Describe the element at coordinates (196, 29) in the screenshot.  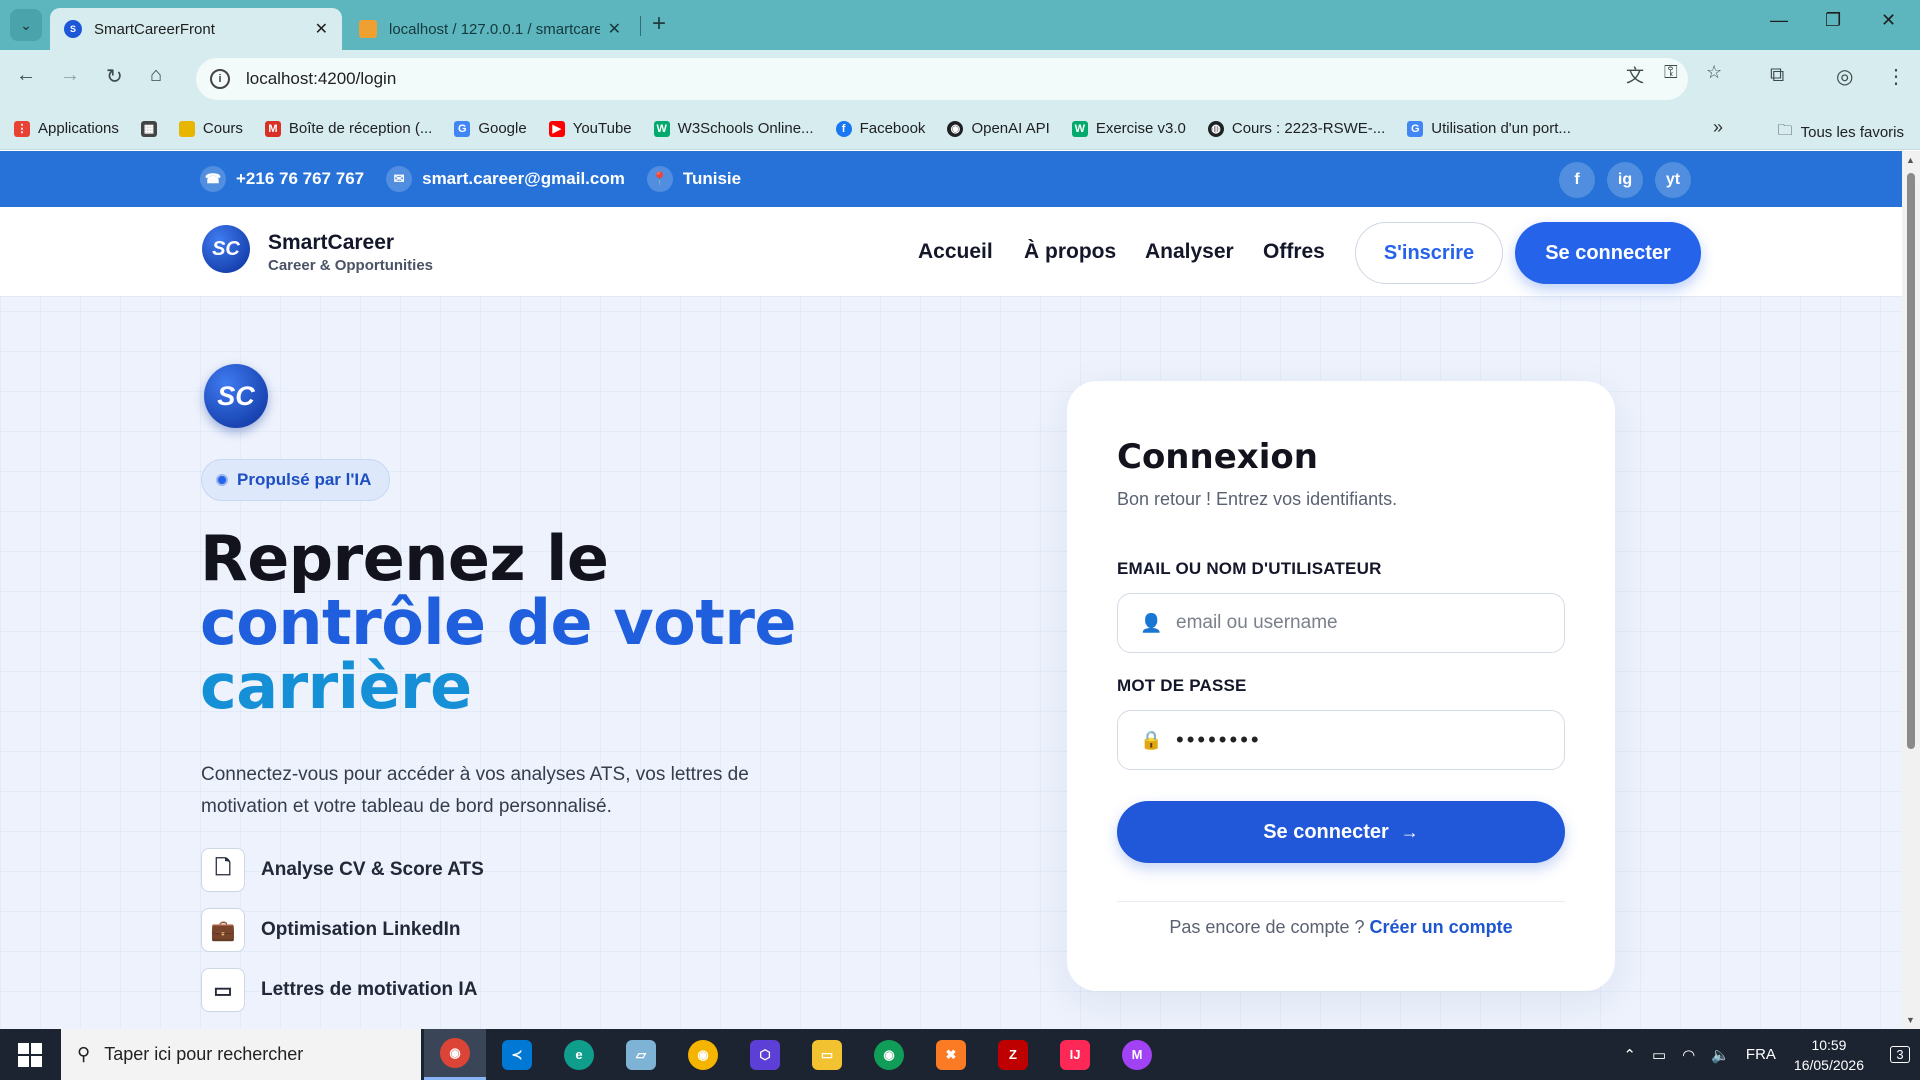
I see `tab-smartcareer: S SmartCareerFront ✕` at that location.